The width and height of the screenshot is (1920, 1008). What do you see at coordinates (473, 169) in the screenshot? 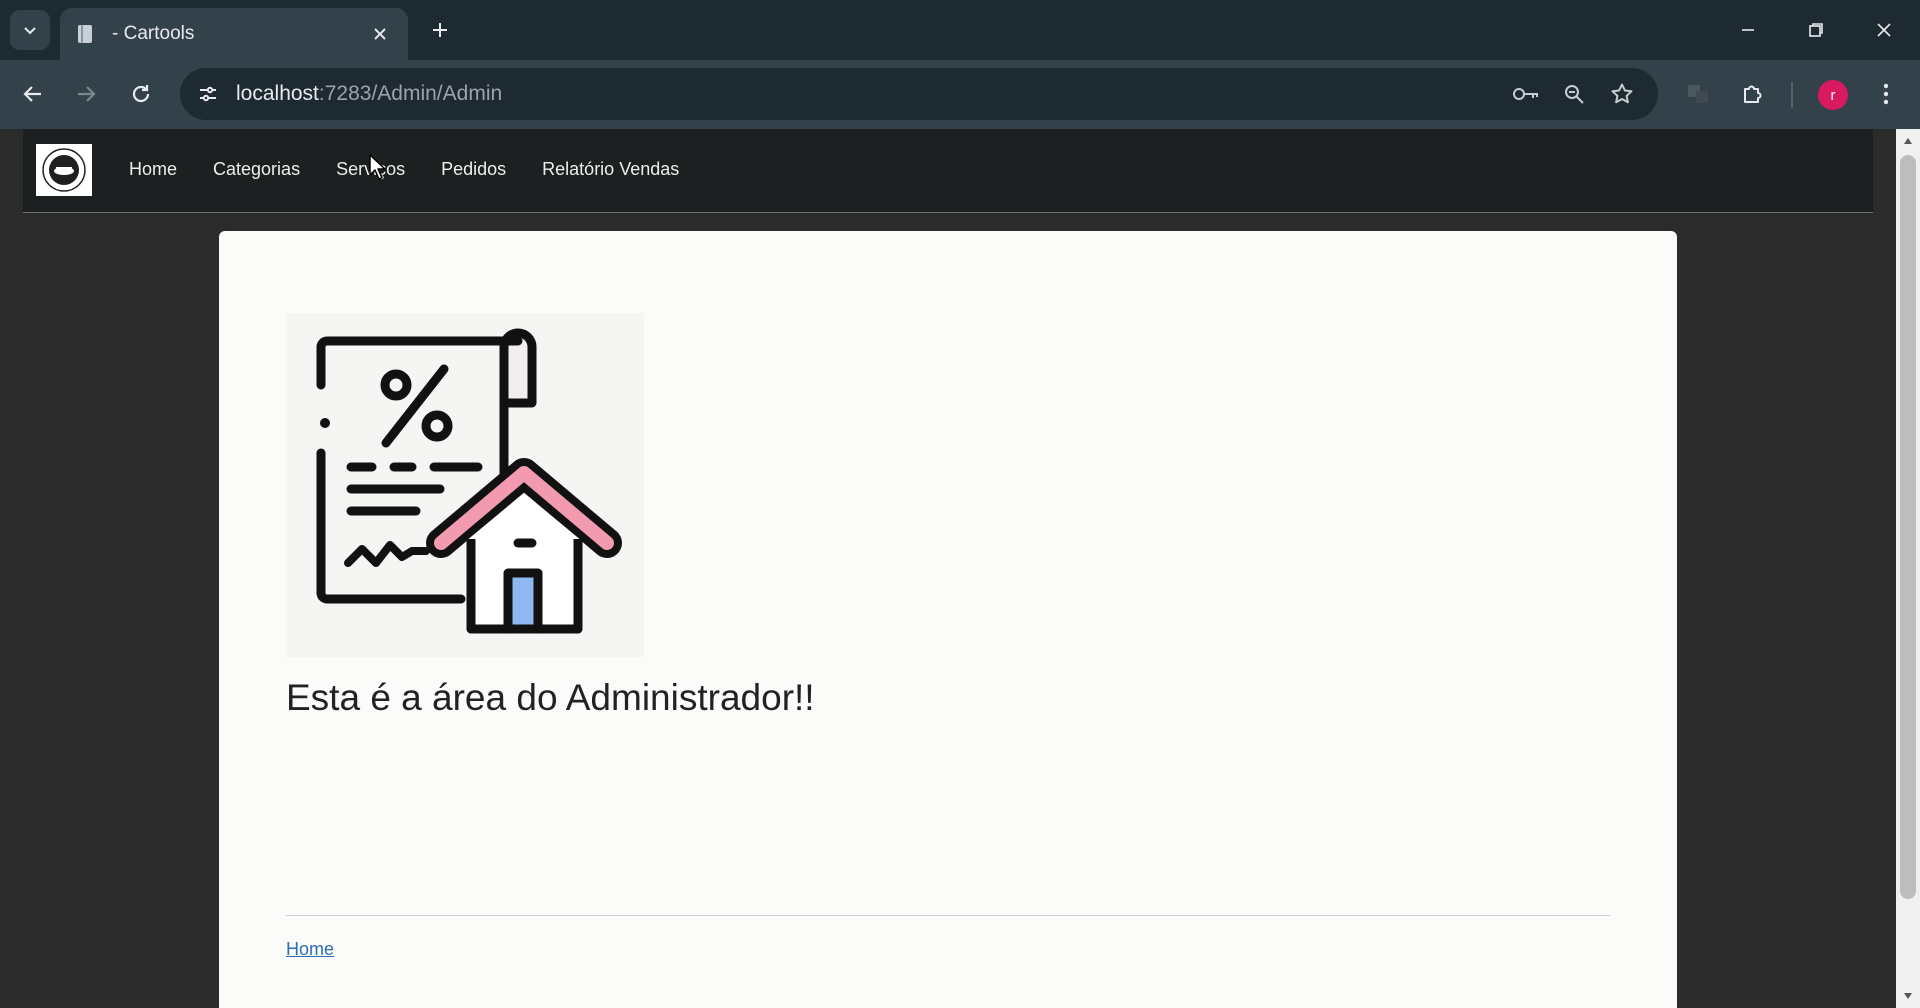
I see `nav-item-pedidos: Pedidos` at bounding box center [473, 169].